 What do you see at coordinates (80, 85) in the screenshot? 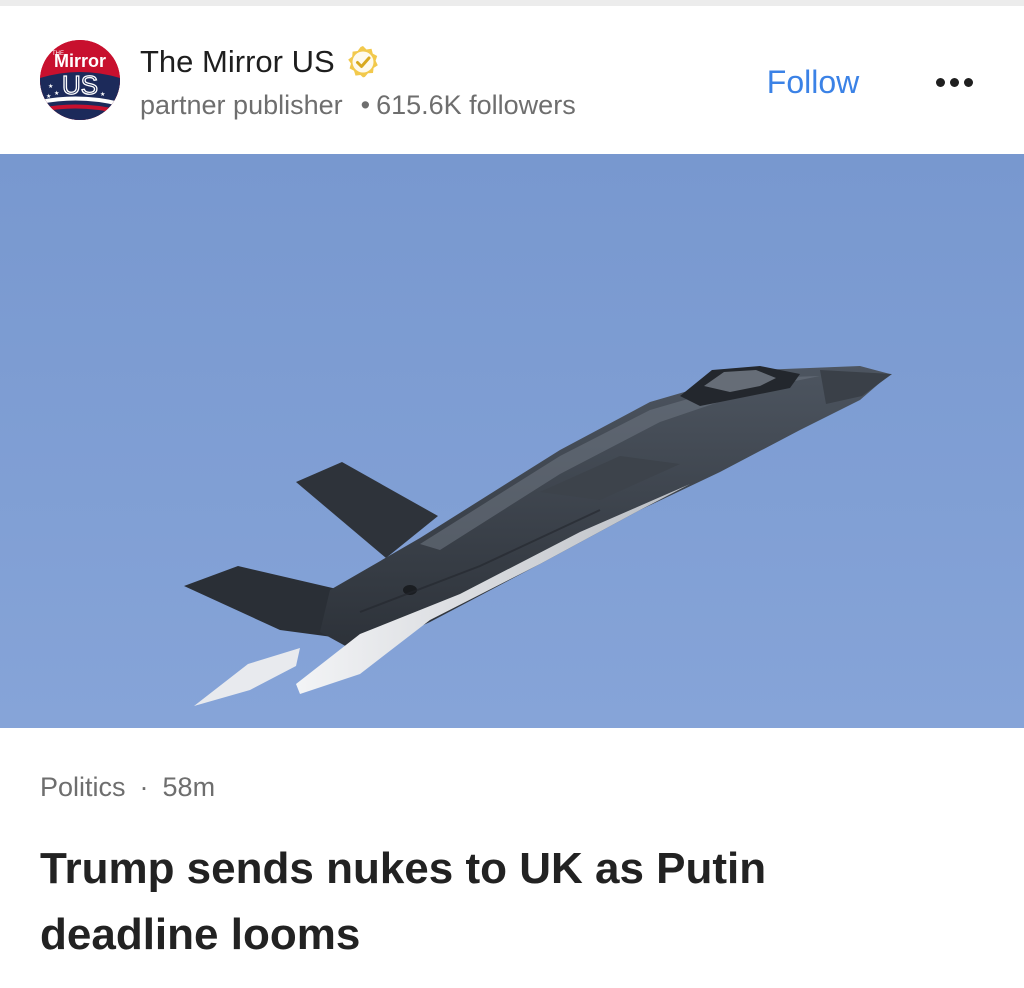
I see `logo-text-sub: US` at bounding box center [80, 85].